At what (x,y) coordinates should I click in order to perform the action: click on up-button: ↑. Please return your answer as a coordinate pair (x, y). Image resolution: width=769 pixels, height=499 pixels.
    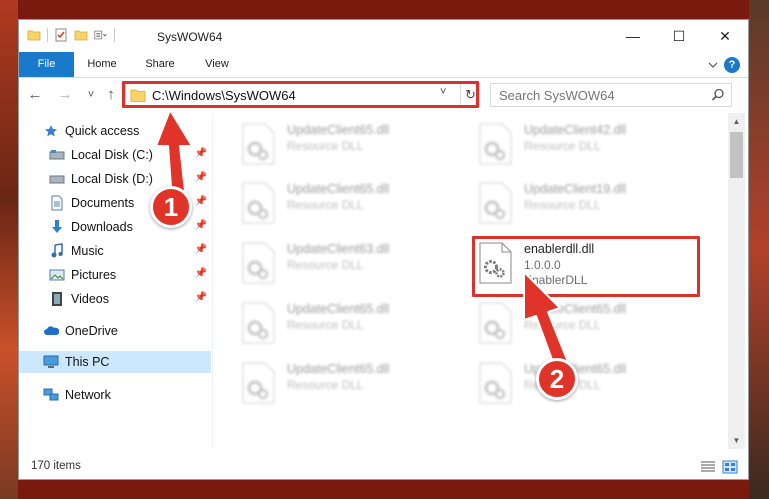
    Looking at the image, I should click on (111, 95).